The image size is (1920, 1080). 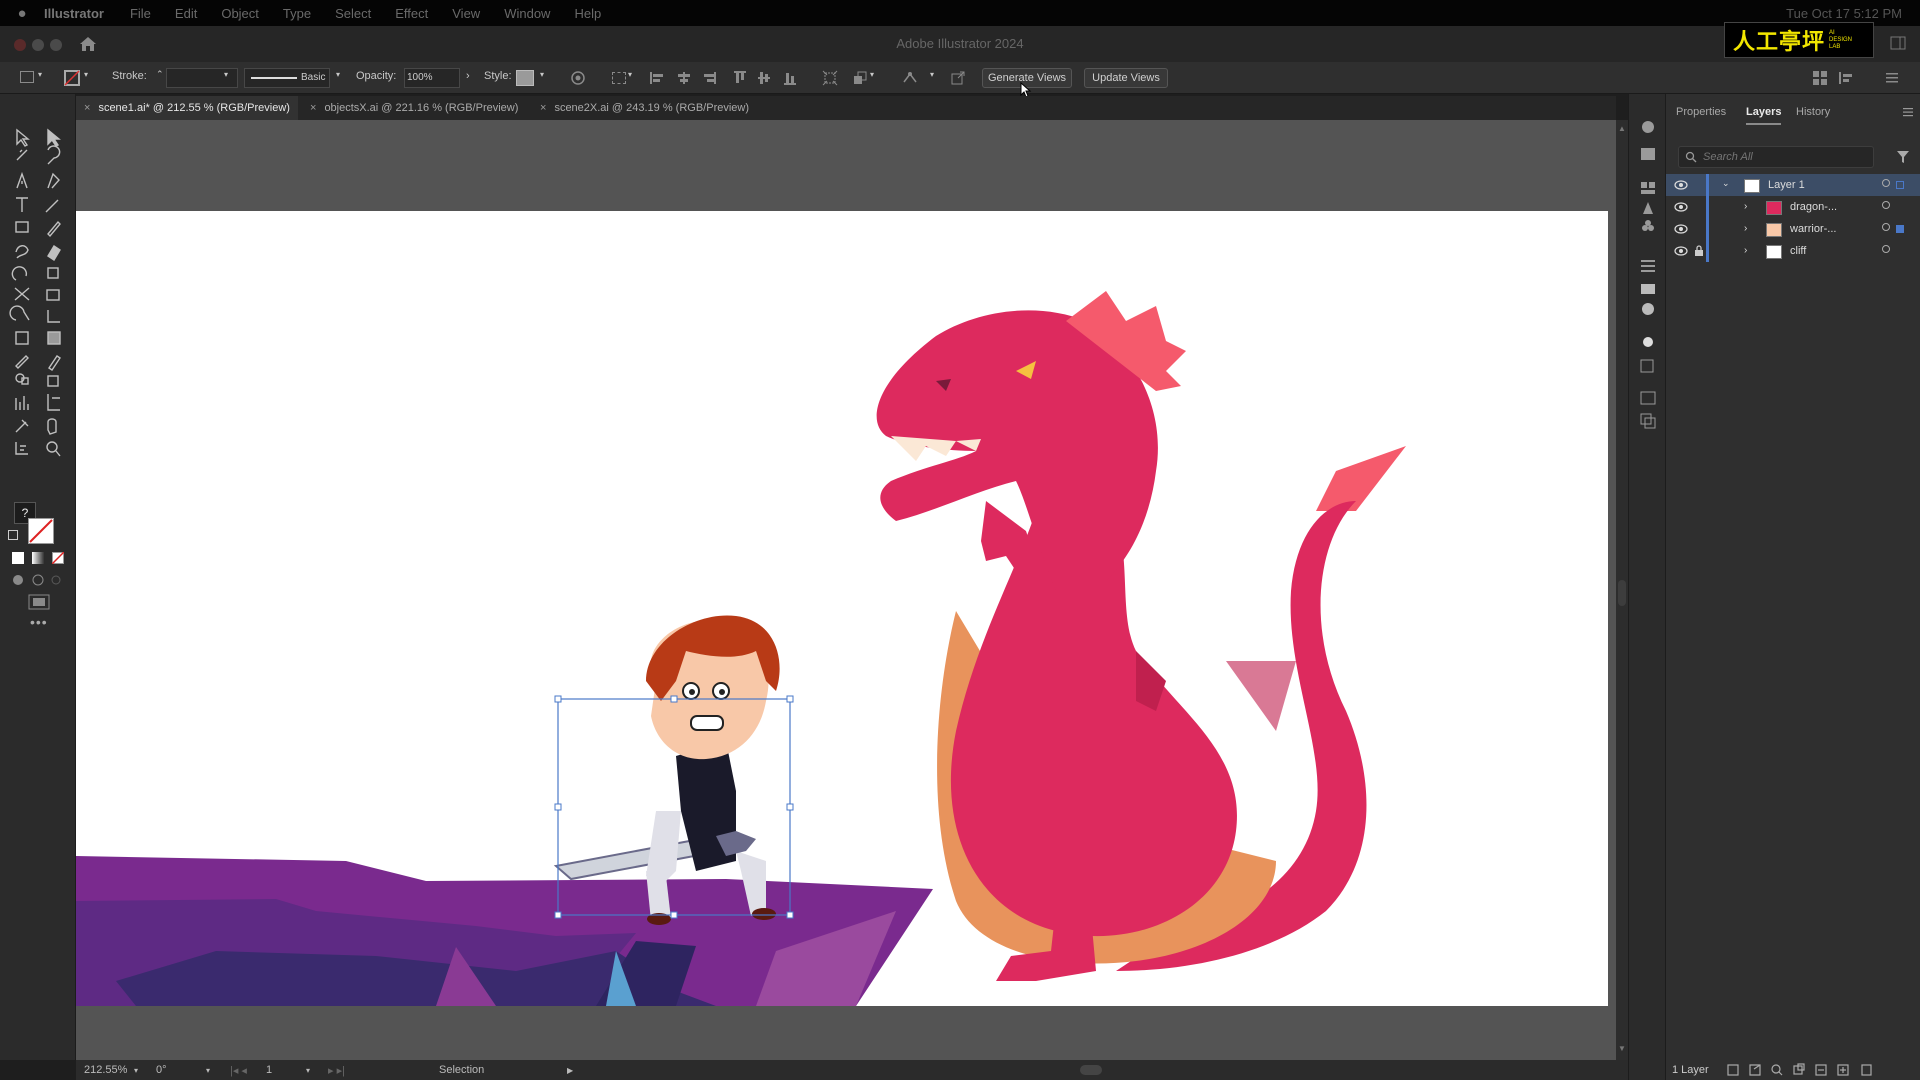 What do you see at coordinates (910, 78) in the screenshot?
I see `puppet-warp-icon` at bounding box center [910, 78].